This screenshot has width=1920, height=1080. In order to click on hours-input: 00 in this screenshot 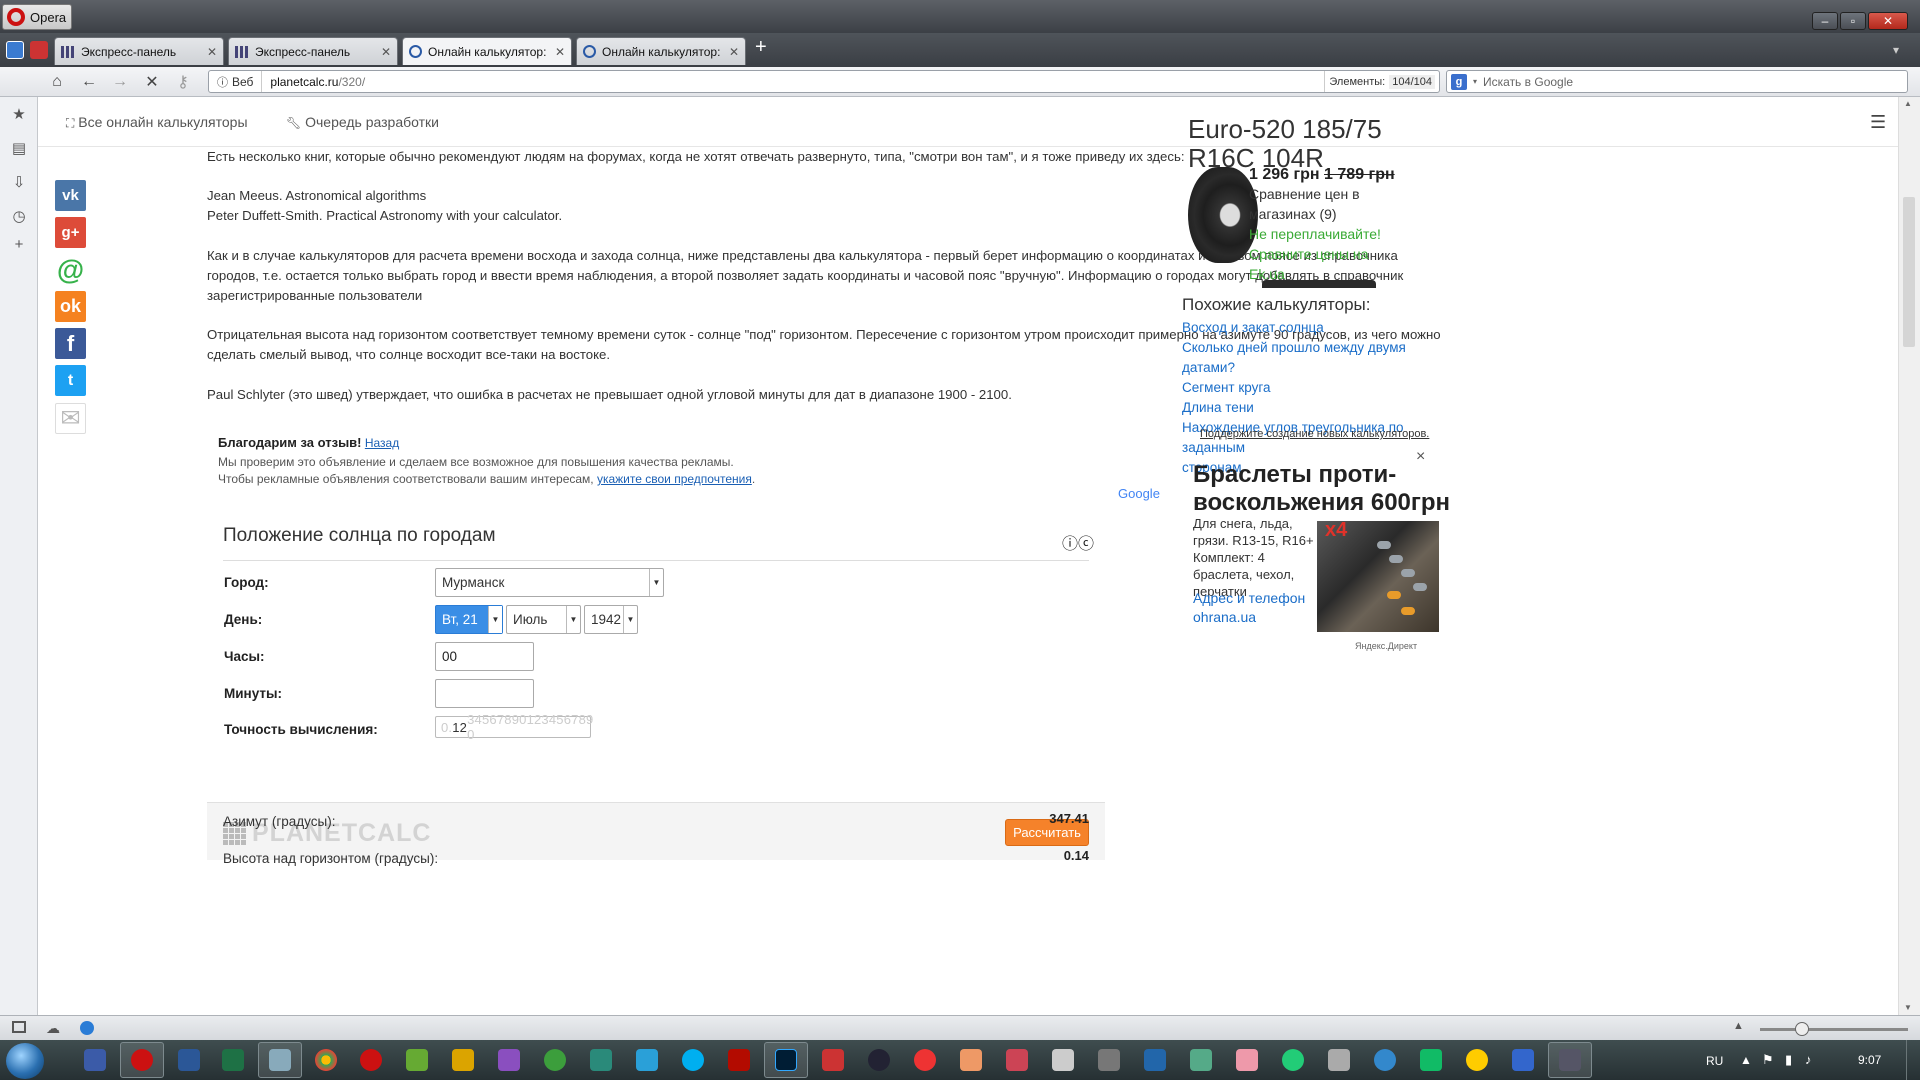, I will do `click(484, 656)`.